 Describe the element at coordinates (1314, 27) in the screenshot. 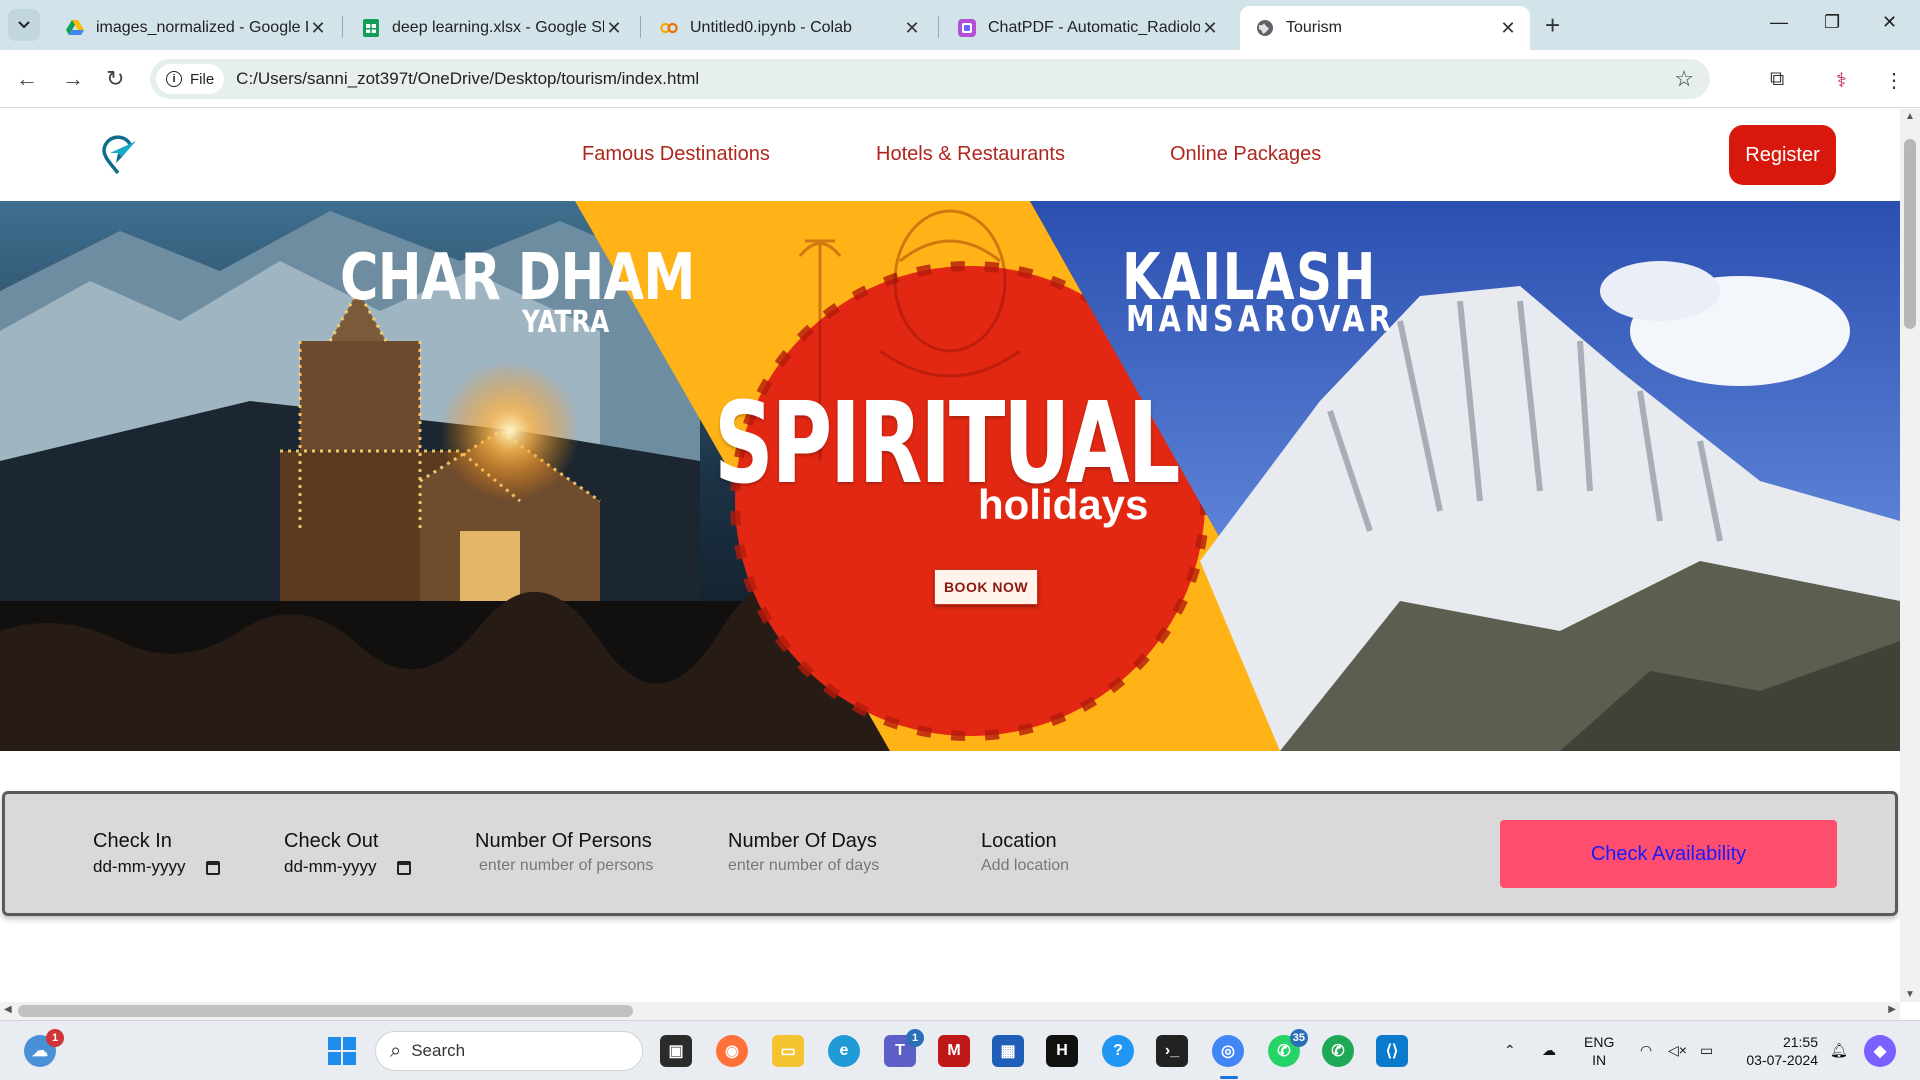

I see `tab-title: Tourism` at that location.